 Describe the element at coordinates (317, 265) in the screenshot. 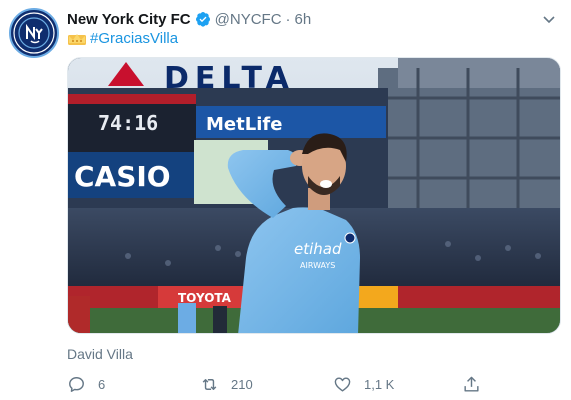

I see `jersey-sponsor-sub: AIRWAYS` at that location.